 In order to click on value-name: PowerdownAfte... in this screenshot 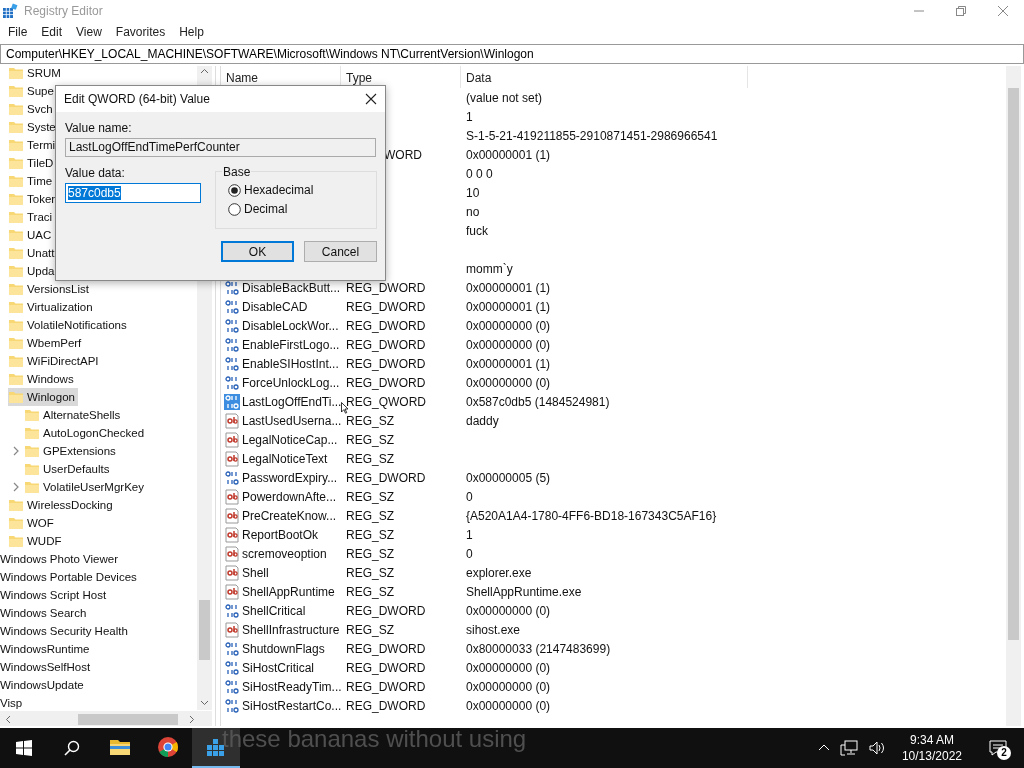, I will do `click(289, 496)`.